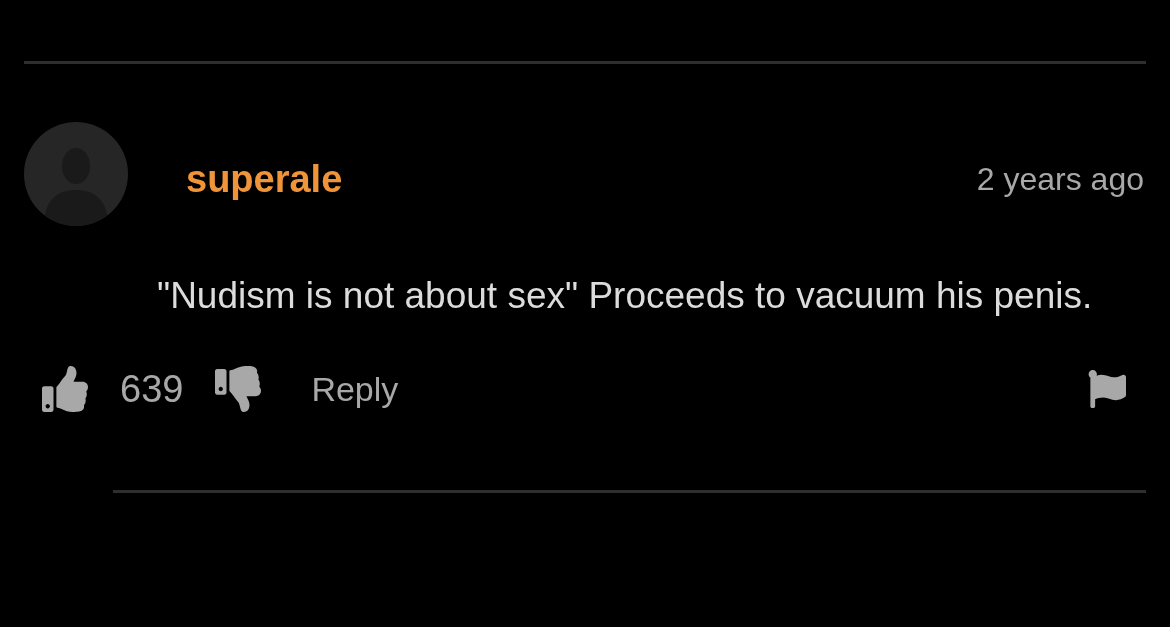  Describe the element at coordinates (152, 389) in the screenshot. I see `like-count: 639` at that location.